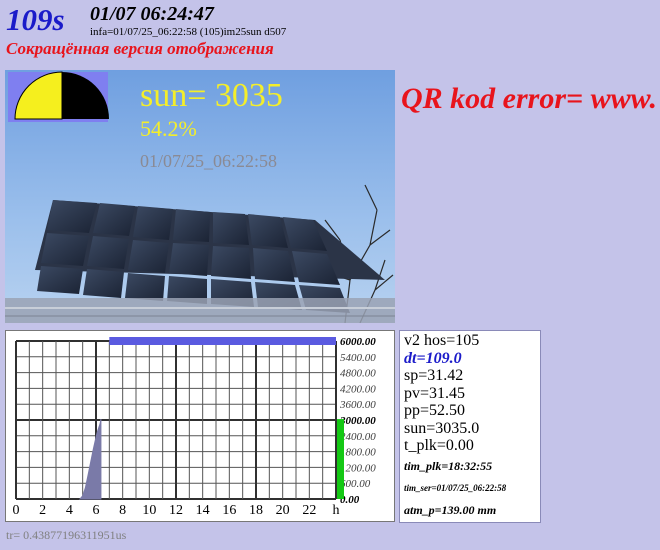  I want to click on qr-error-message: QR kod error= www., so click(529, 98).